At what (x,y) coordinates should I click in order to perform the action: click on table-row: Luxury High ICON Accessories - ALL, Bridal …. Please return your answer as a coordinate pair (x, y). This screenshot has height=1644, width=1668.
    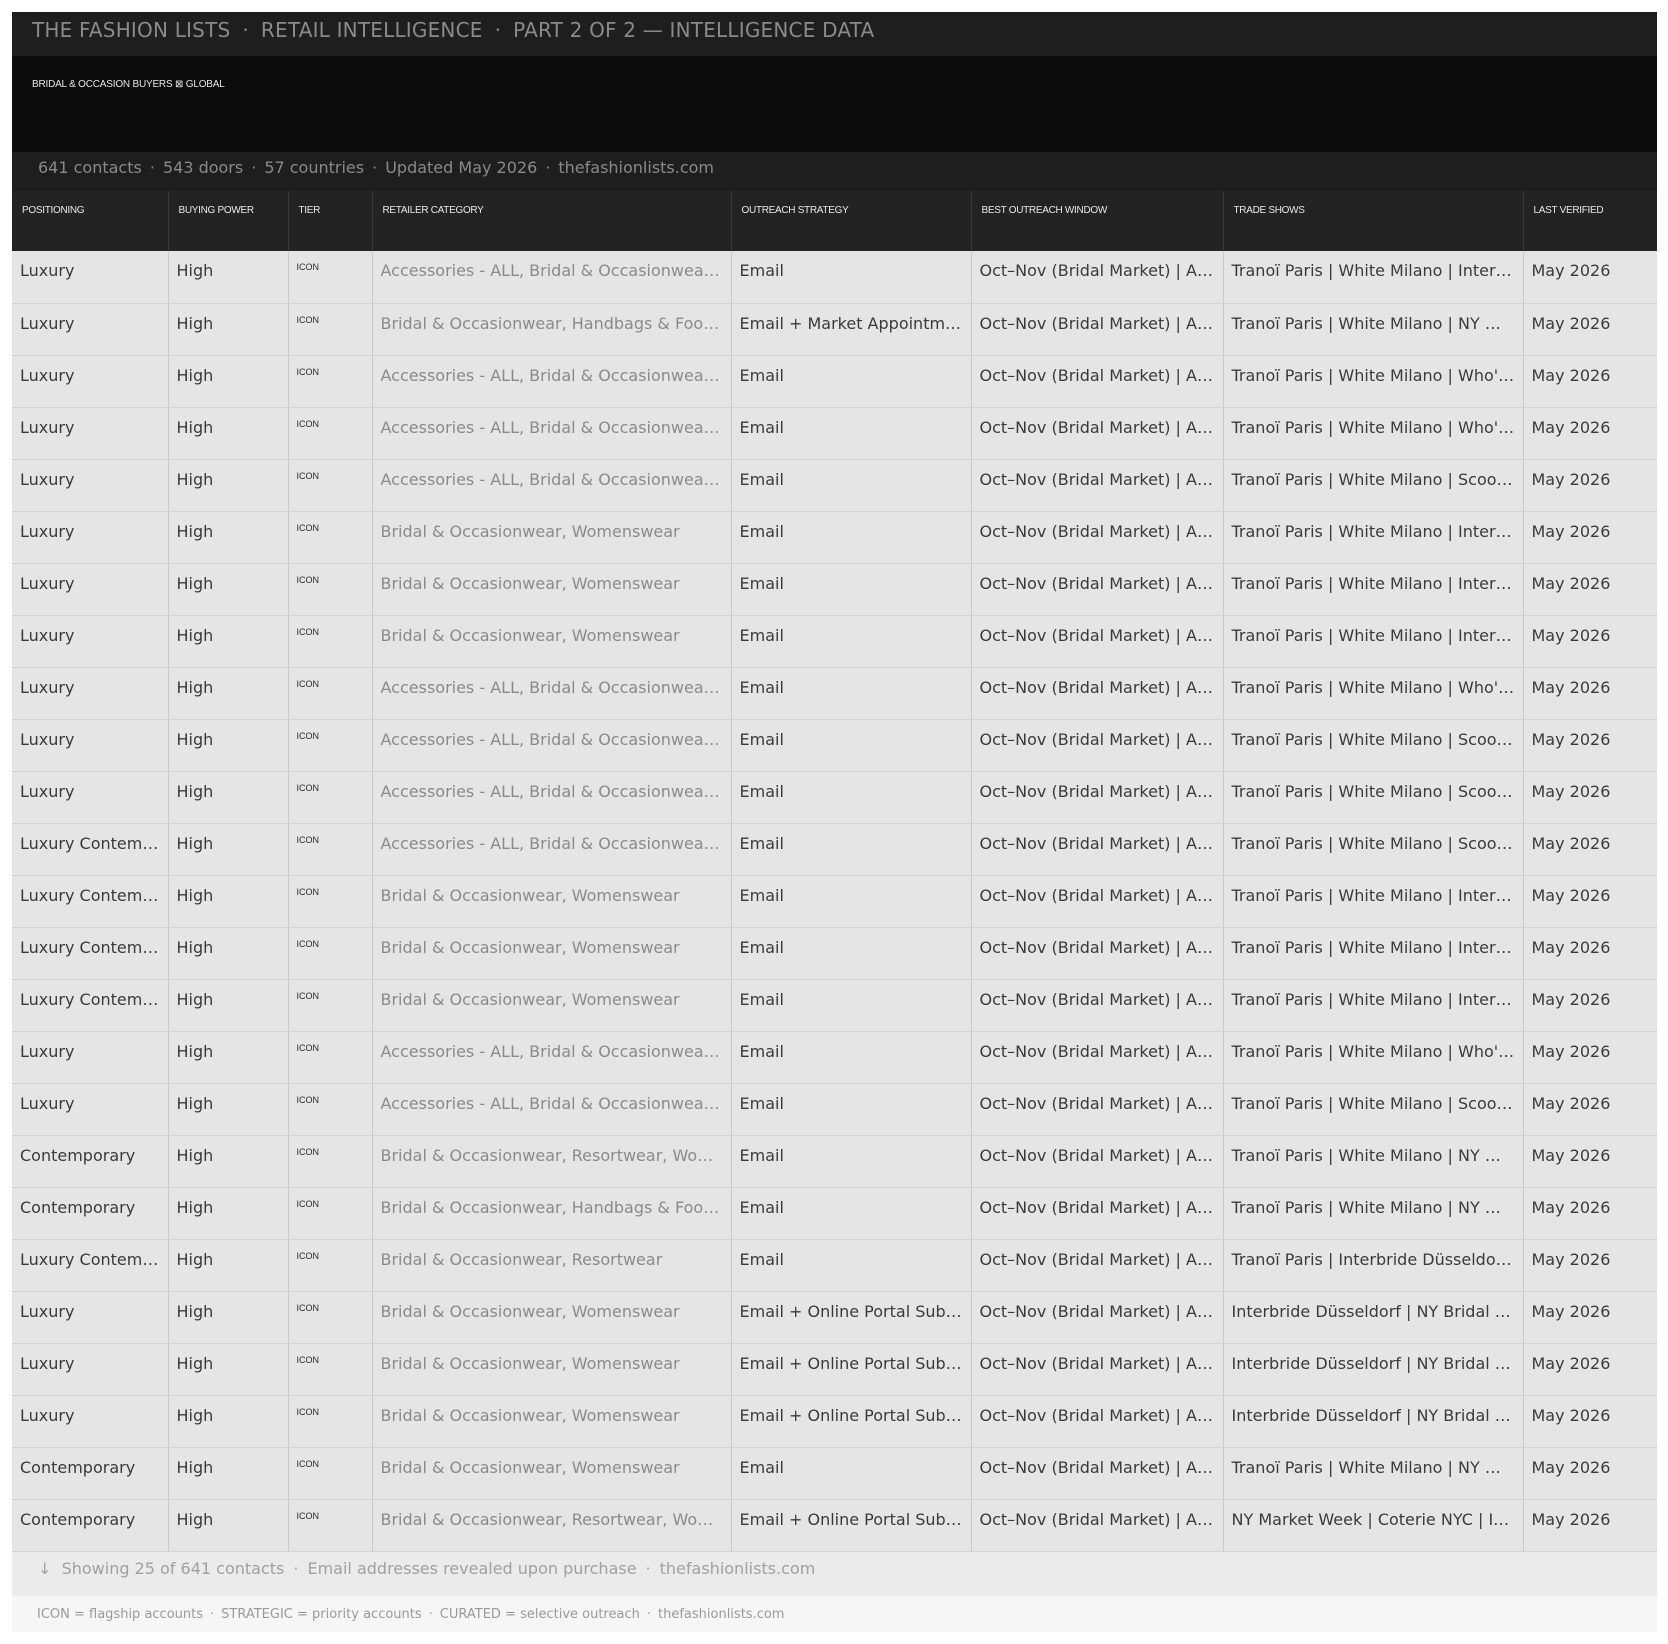
    Looking at the image, I should click on (834, 277).